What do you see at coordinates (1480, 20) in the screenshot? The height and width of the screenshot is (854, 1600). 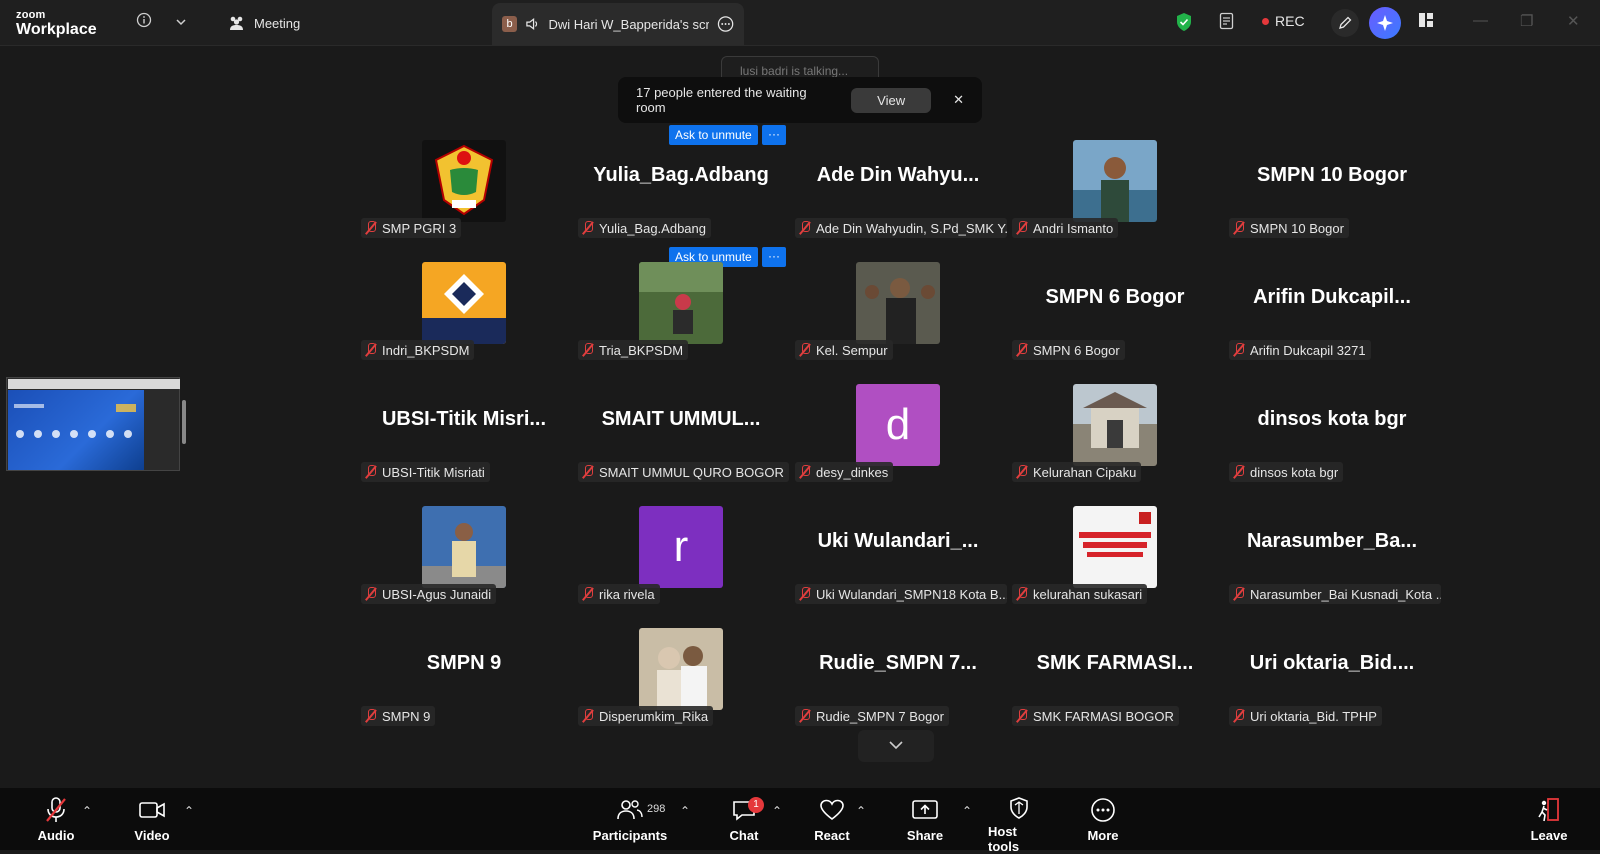 I see `minimize-icon: —` at bounding box center [1480, 20].